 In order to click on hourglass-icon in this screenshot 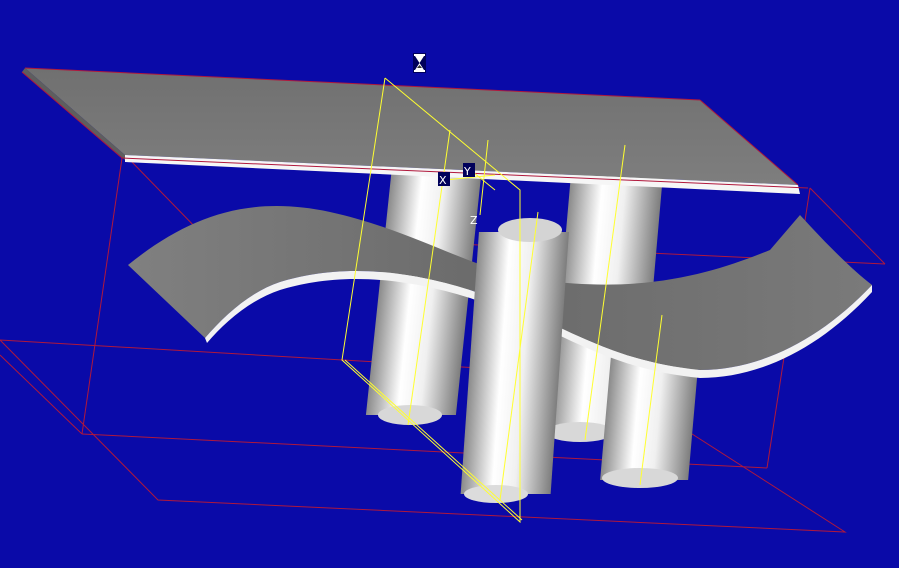, I will do `click(419, 63)`.